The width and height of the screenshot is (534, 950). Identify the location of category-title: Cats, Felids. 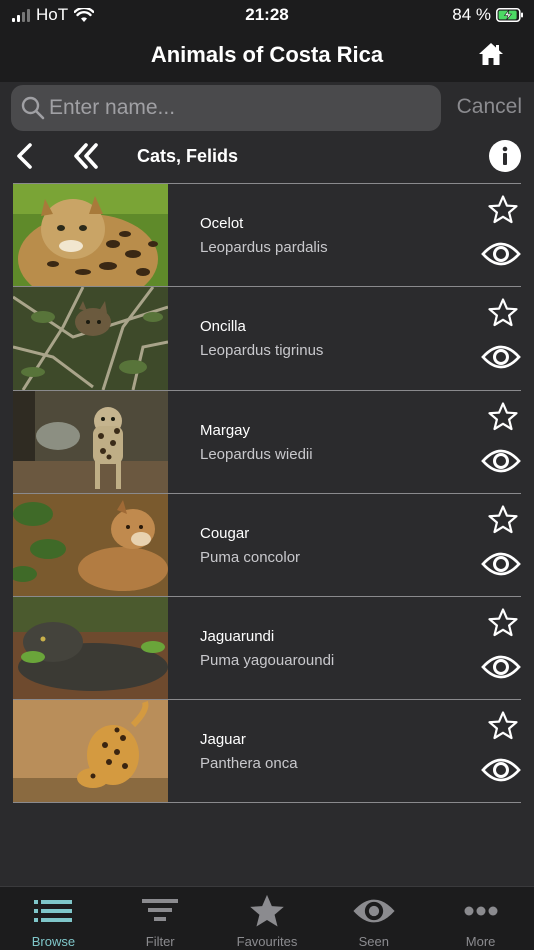
(188, 156).